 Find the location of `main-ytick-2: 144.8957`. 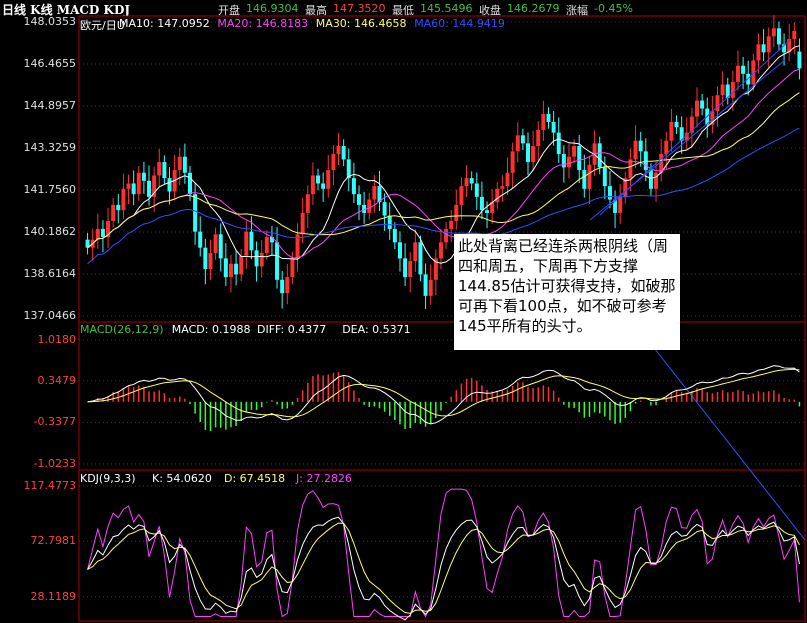

main-ytick-2: 144.8957 is located at coordinates (50, 105).